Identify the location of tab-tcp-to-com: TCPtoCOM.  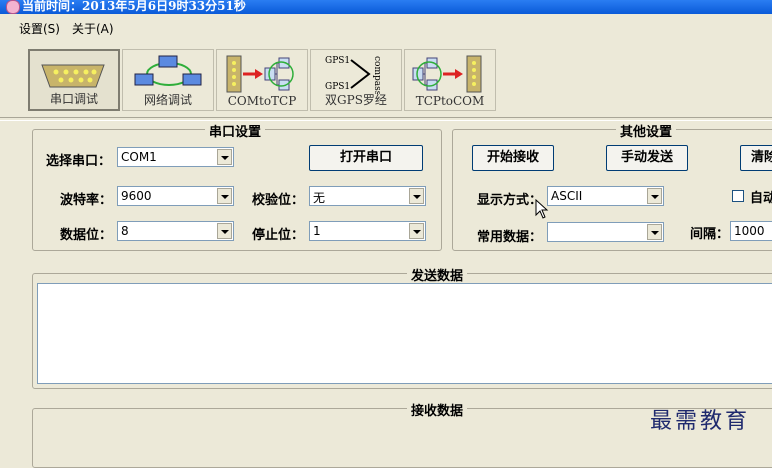
(450, 80).